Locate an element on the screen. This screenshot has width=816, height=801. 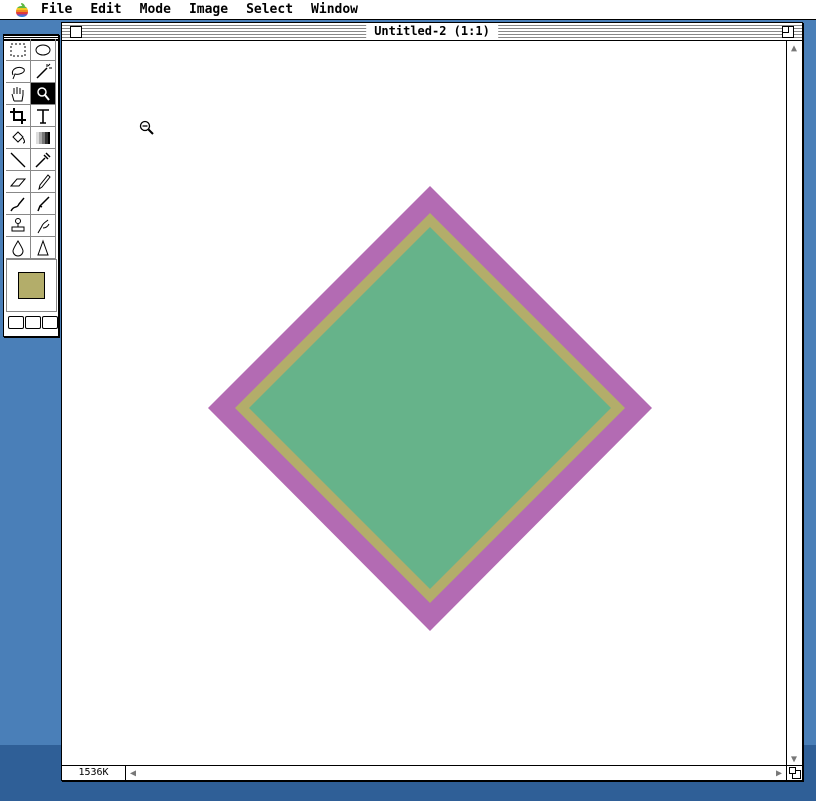
hand-tool is located at coordinates (18, 94).